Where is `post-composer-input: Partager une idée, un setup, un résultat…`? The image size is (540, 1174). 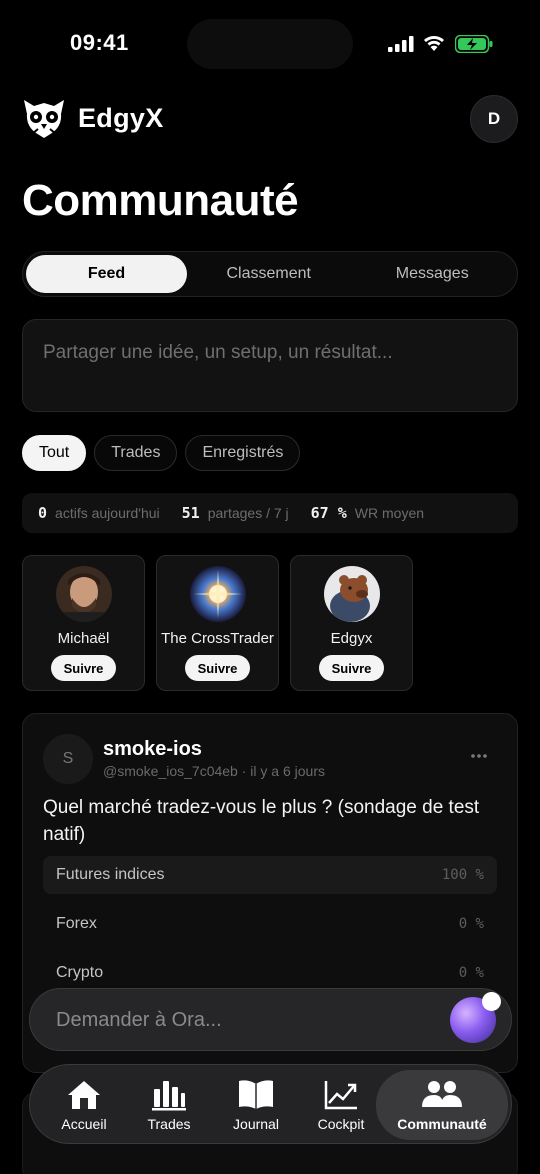 post-composer-input: Partager une idée, un setup, un résultat… is located at coordinates (270, 365).